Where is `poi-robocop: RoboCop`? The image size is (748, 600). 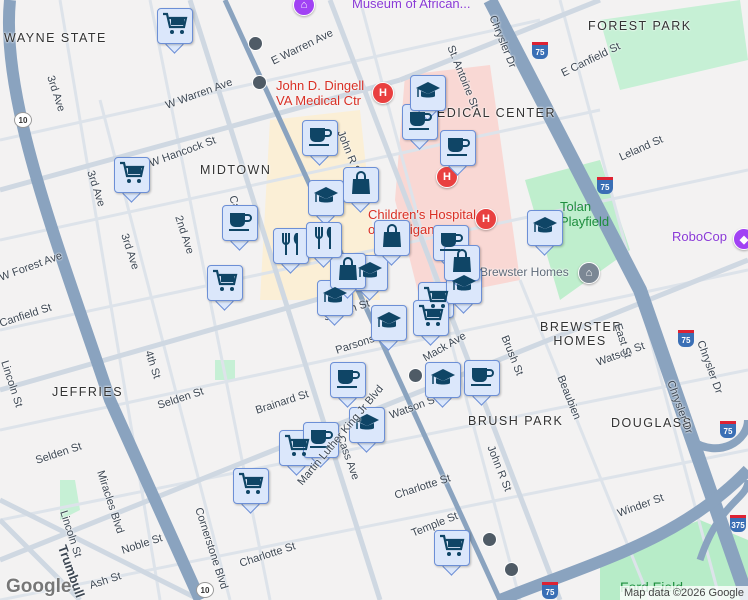 poi-robocop: RoboCop is located at coordinates (699, 236).